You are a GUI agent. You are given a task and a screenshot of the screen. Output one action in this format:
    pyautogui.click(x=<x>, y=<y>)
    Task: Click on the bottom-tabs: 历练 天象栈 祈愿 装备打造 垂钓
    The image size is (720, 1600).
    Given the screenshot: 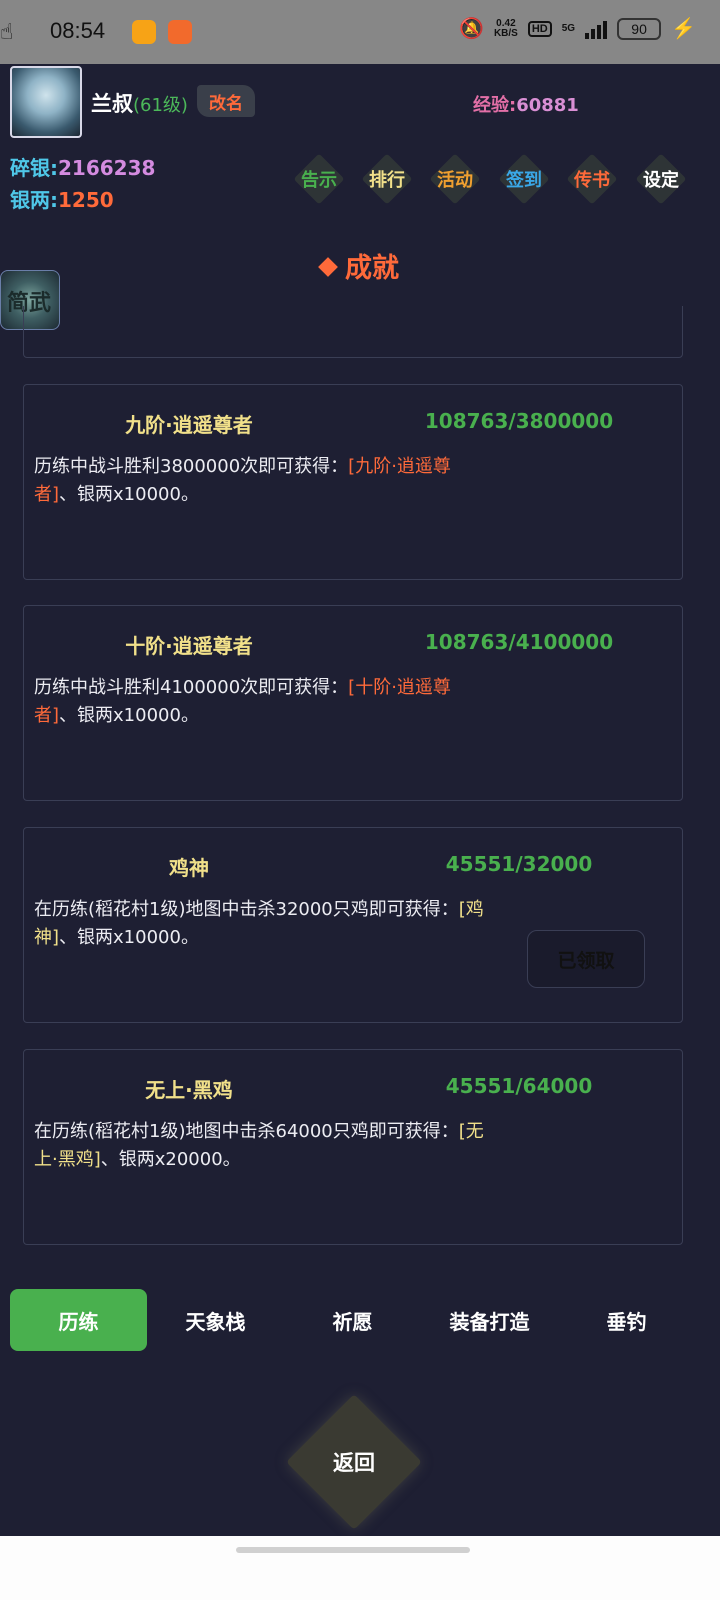 What is the action you would take?
    pyautogui.click(x=355, y=1320)
    